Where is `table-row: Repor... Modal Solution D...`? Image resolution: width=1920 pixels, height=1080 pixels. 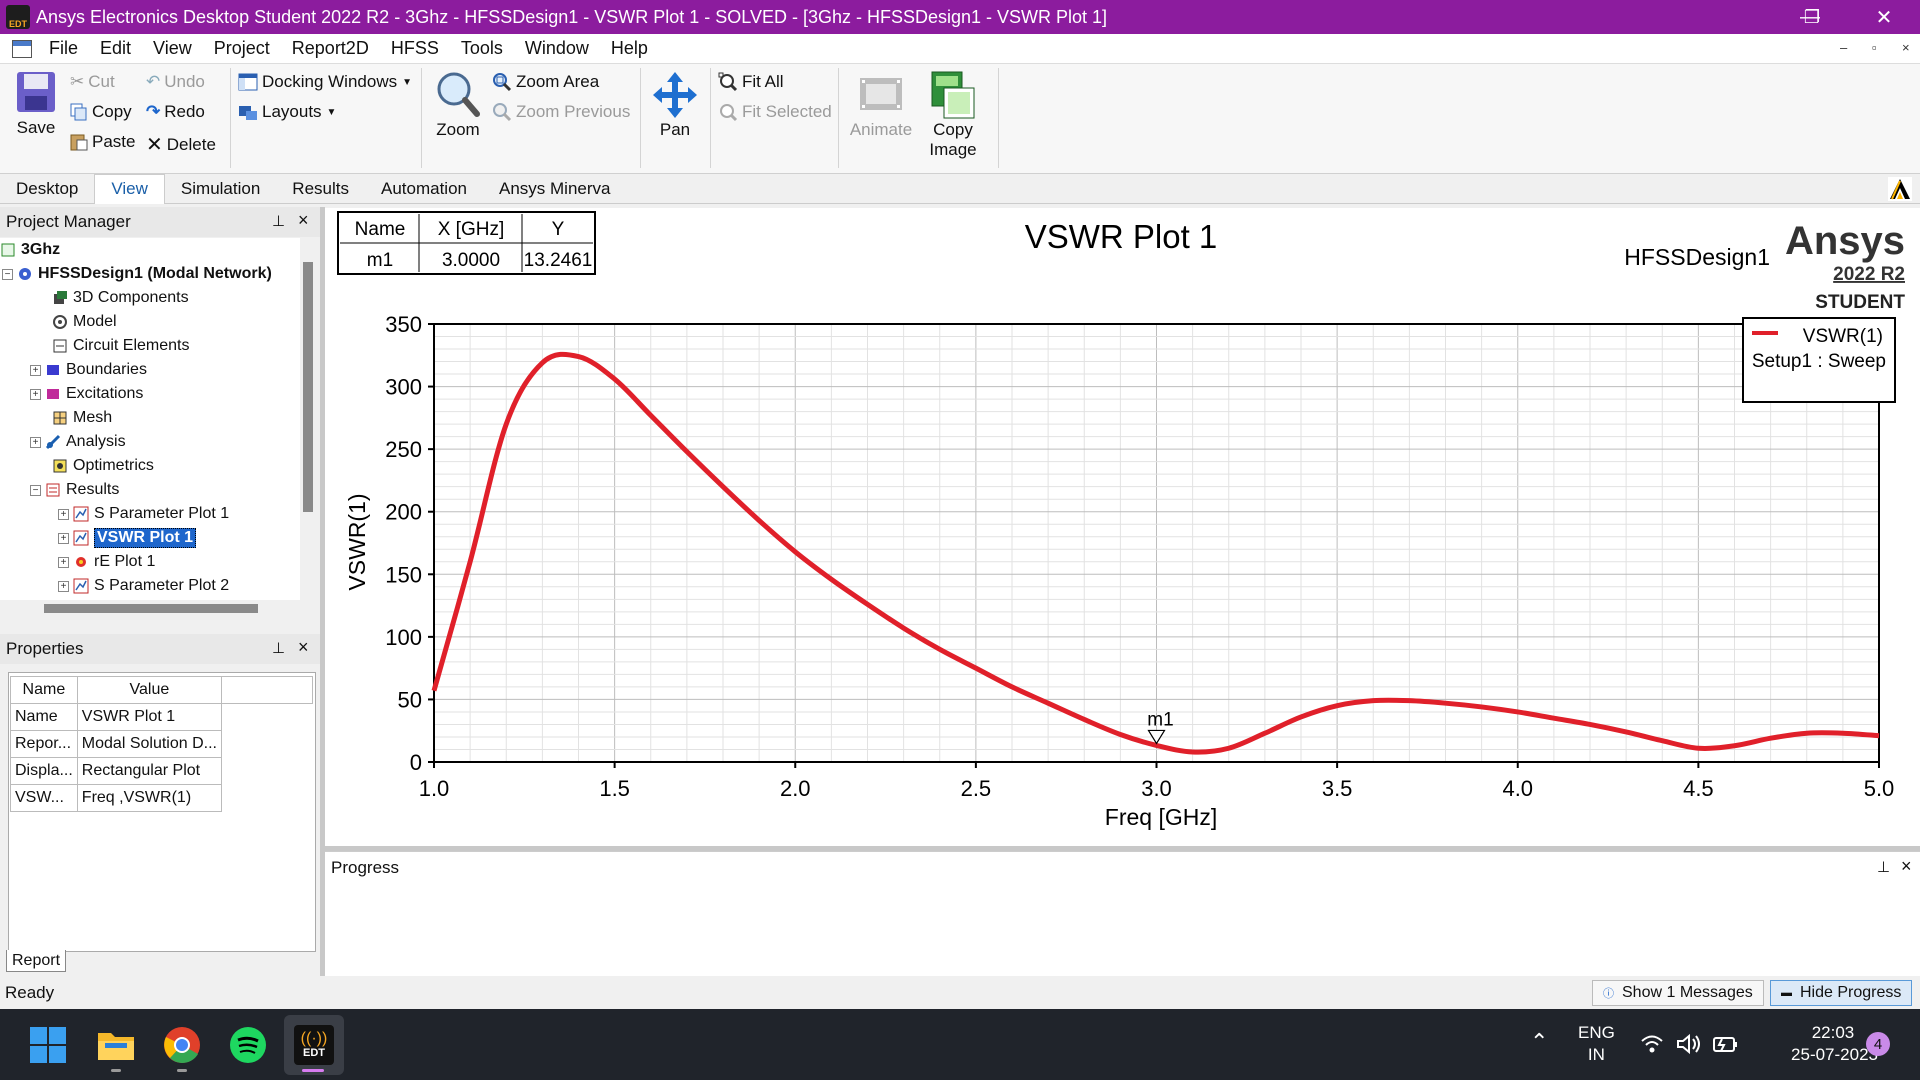
table-row: Repor... Modal Solution D... is located at coordinates (161, 744).